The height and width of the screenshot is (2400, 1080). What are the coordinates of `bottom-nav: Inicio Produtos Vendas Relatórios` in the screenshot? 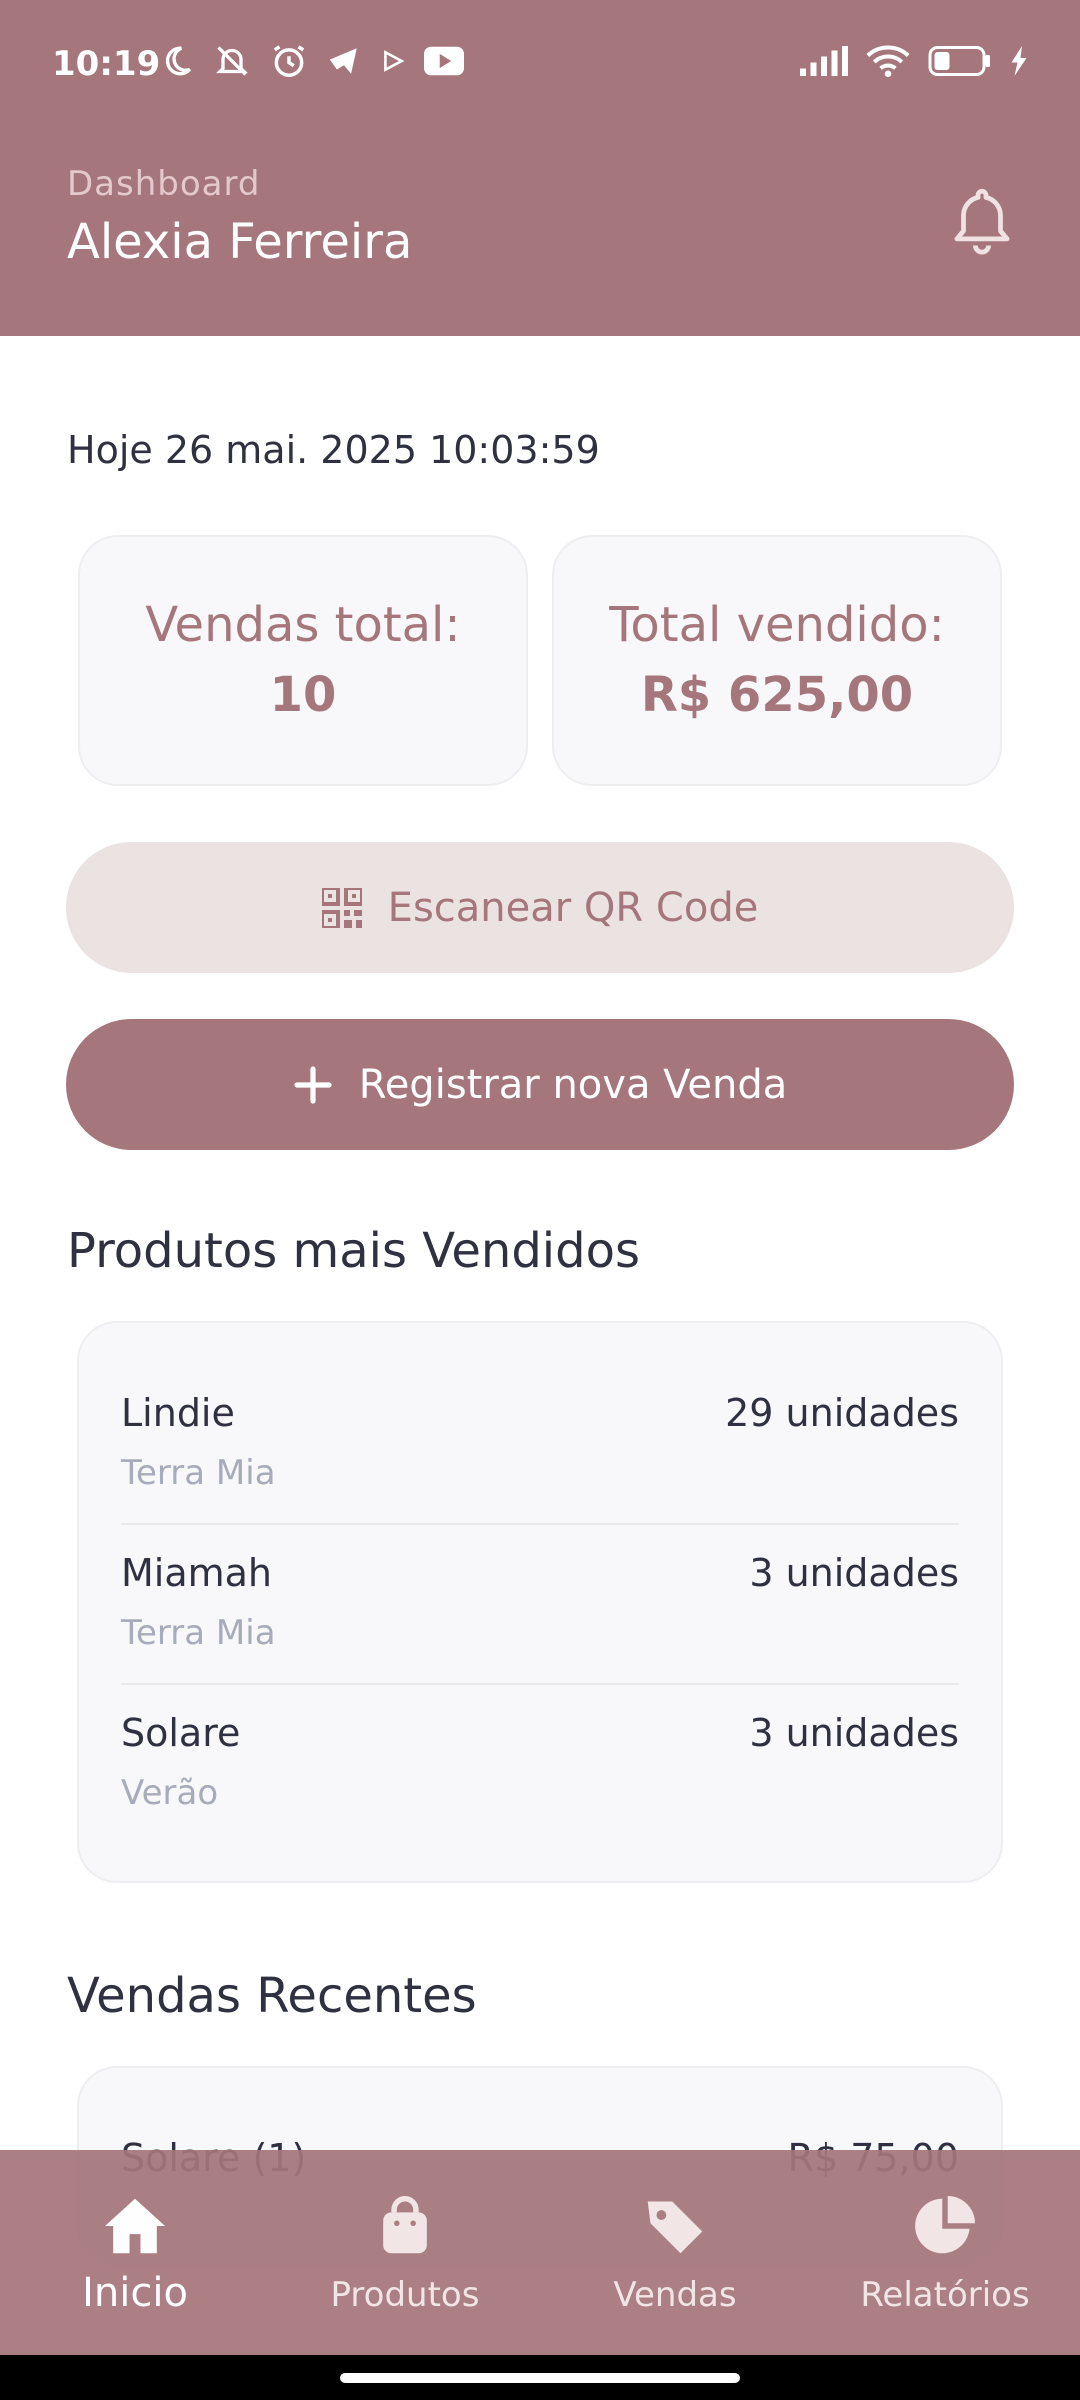 It's located at (540, 2252).